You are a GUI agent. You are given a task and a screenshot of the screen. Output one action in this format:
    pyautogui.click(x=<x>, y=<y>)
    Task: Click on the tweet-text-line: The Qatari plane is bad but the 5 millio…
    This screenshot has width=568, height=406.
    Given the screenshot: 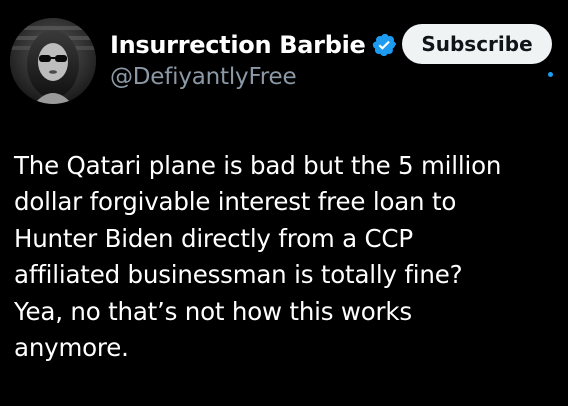 What is the action you would take?
    pyautogui.click(x=258, y=165)
    